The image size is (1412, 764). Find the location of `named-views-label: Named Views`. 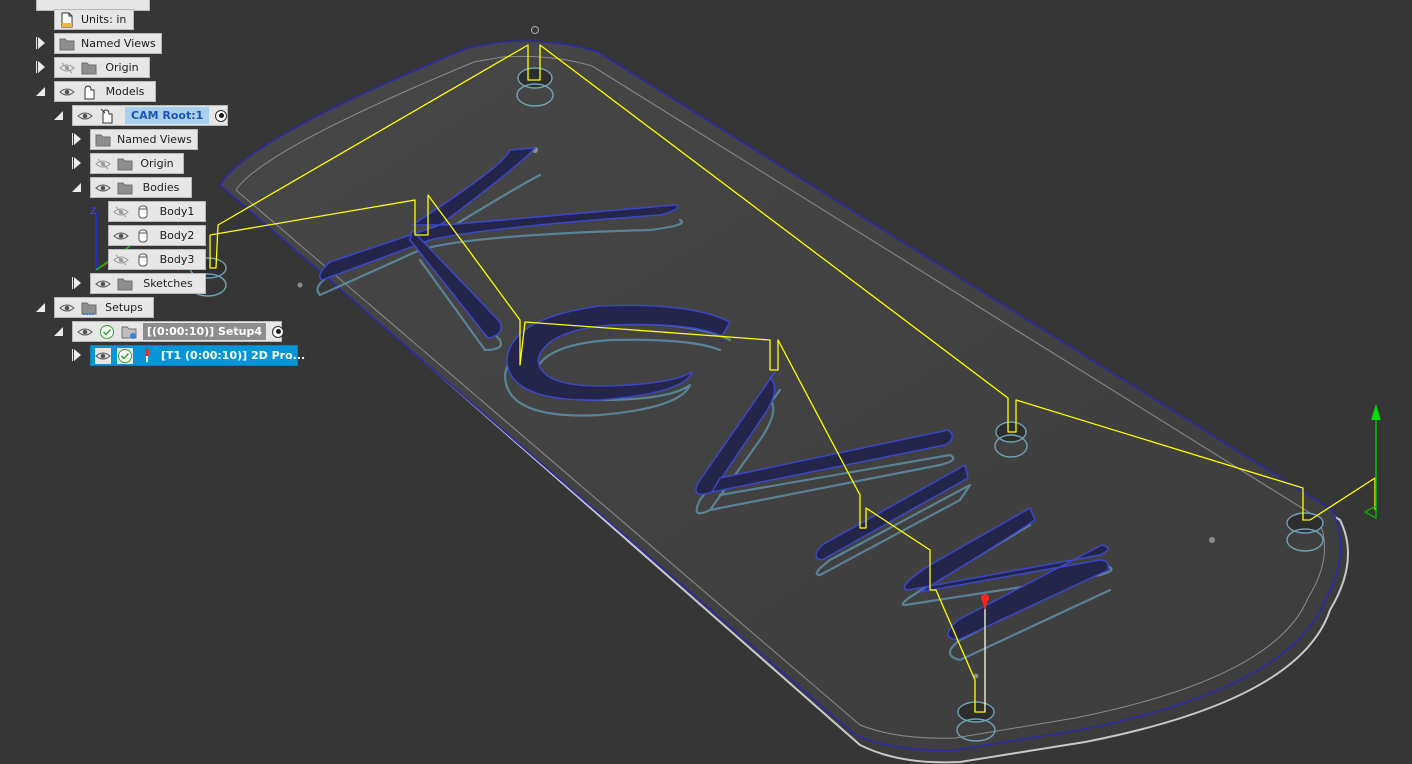

named-views-label: Named Views is located at coordinates (118, 43).